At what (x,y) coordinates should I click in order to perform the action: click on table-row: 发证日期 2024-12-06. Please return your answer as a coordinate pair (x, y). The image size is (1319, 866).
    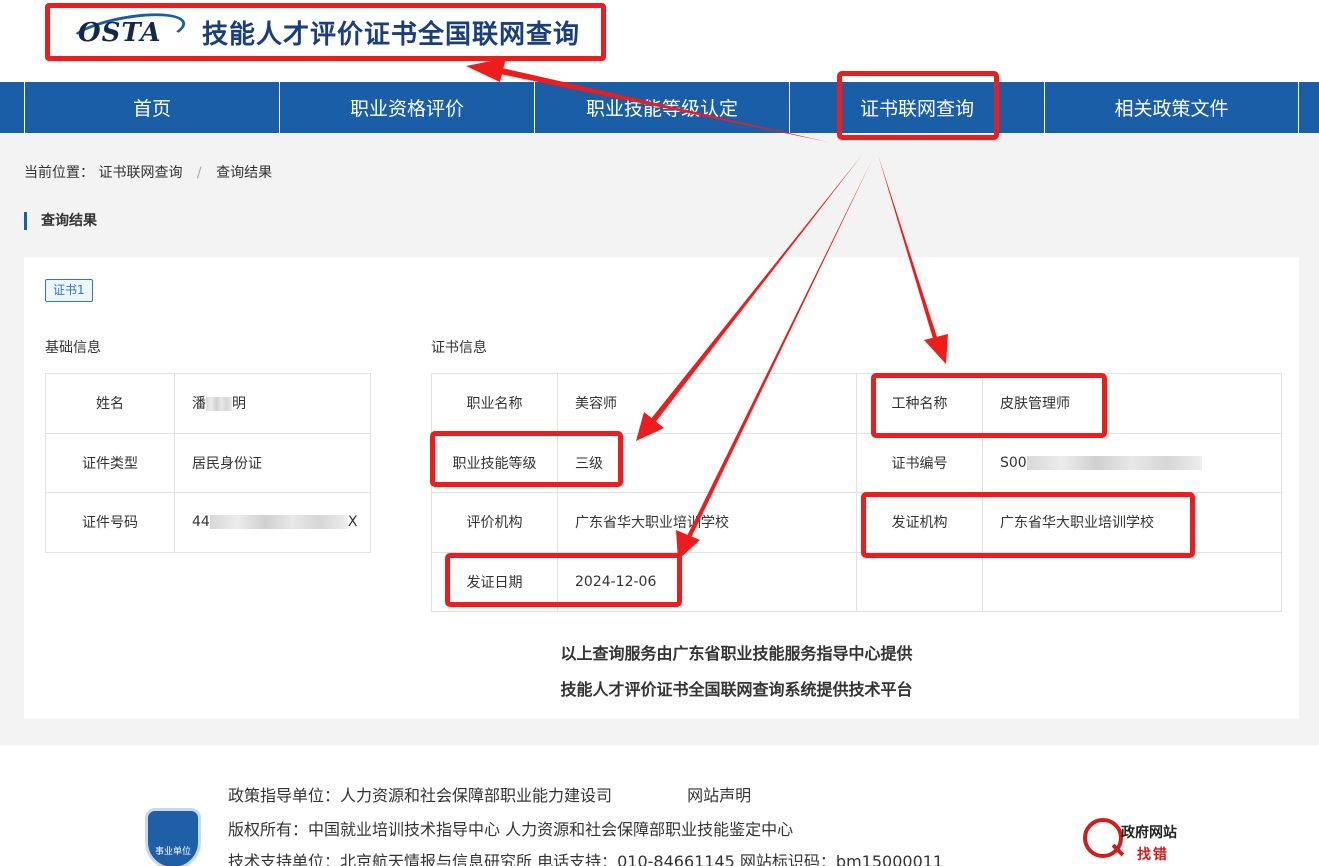
    Looking at the image, I should click on (856, 581).